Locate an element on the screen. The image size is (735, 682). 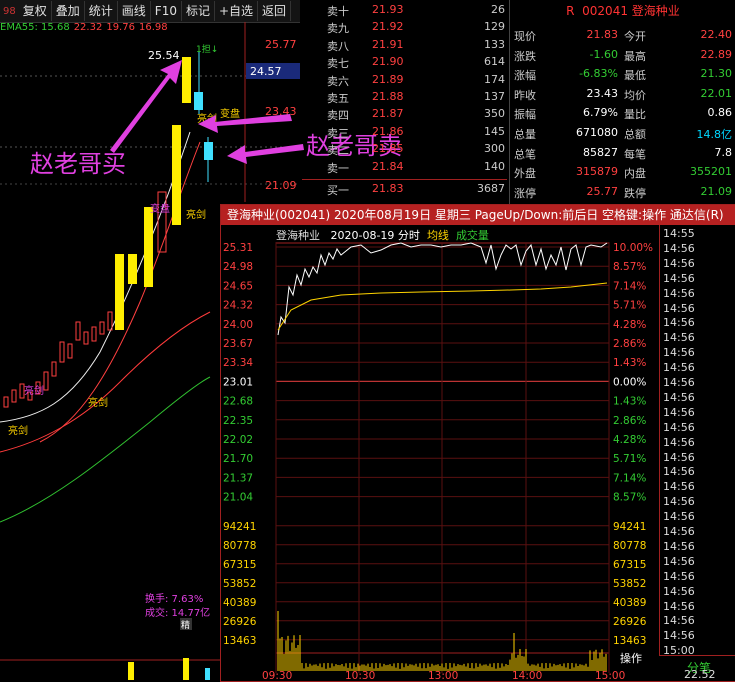
back-button: 返回 is located at coordinates (275, 11).